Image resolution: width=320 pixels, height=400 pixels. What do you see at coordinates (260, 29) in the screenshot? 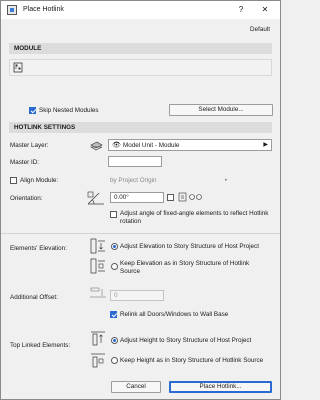
I see `default-label: Default` at bounding box center [260, 29].